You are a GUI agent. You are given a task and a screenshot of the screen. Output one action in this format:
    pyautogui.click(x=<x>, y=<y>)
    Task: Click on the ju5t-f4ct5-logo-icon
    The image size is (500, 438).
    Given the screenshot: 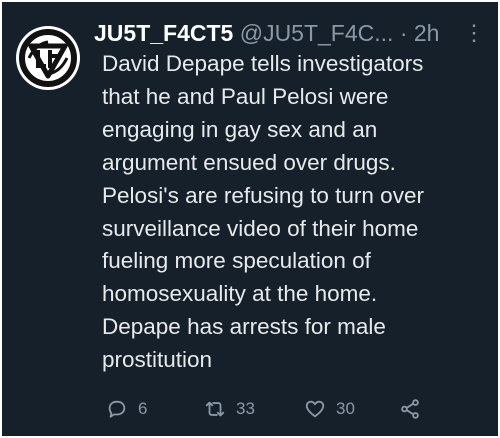 What is the action you would take?
    pyautogui.click(x=48, y=58)
    